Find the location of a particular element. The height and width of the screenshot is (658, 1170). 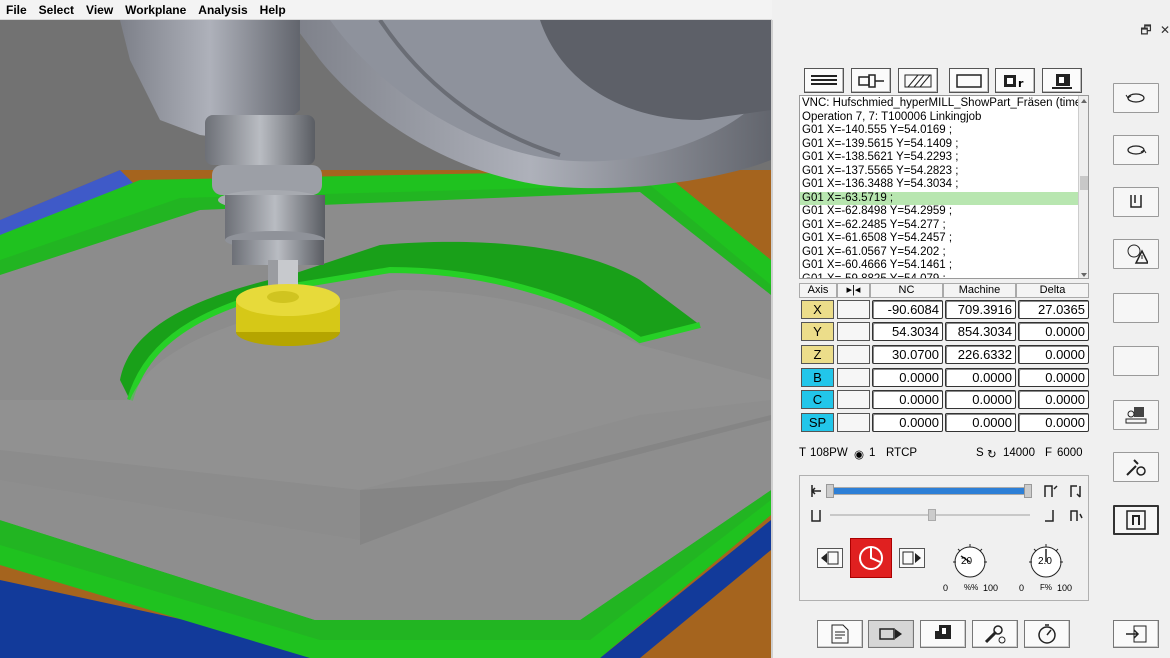

lines-view-button is located at coordinates (824, 80).